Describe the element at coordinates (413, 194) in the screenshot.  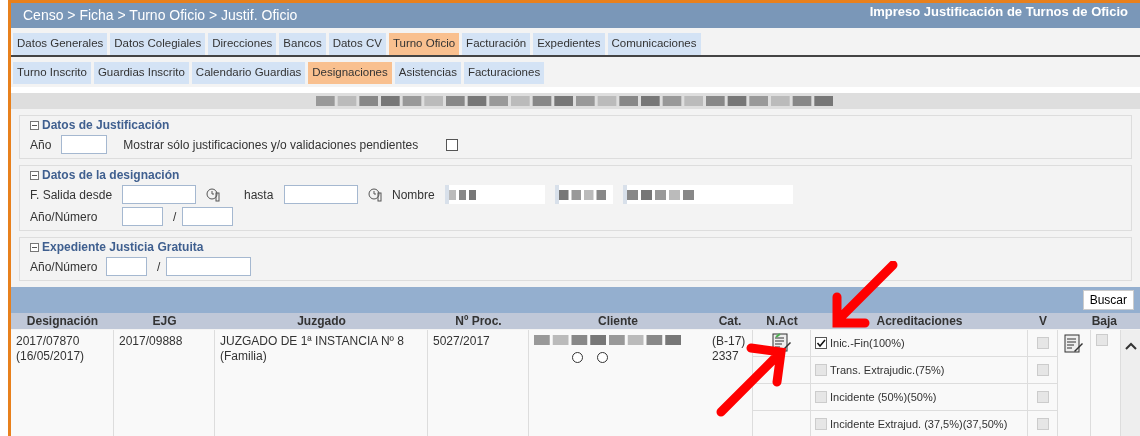
I see `field-label: Nombre` at that location.